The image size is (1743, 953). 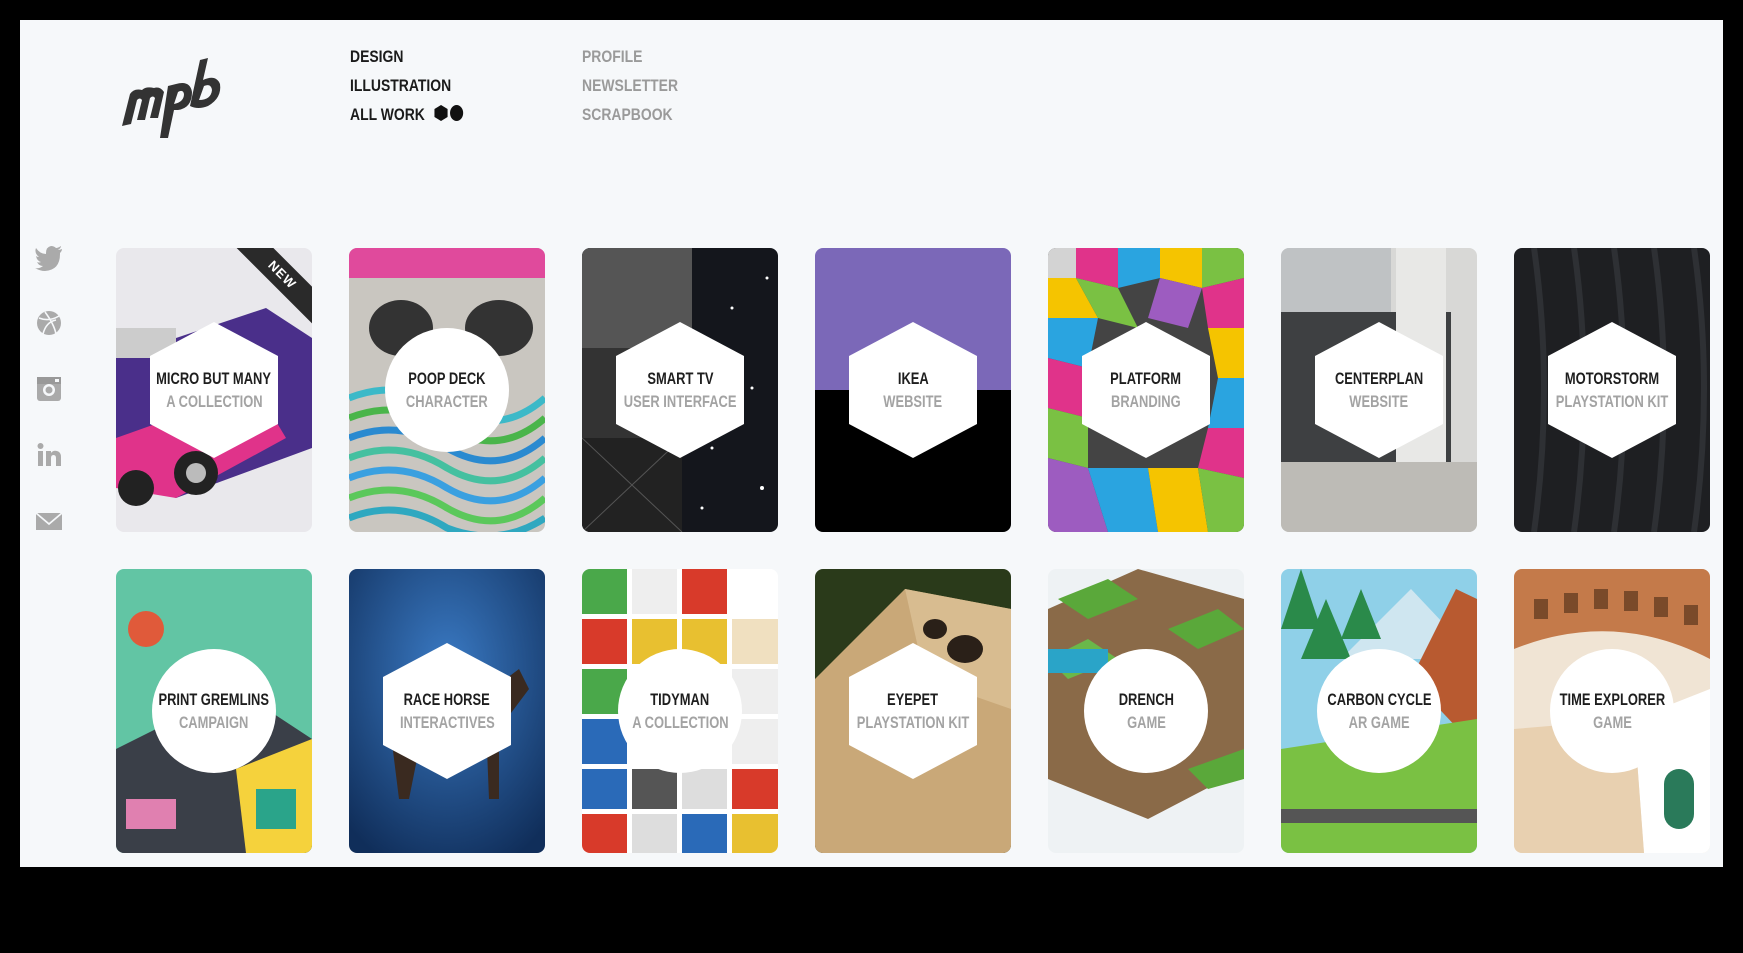 I want to click on nav-scrapbook: SCRAPBOOK, so click(x=630, y=114).